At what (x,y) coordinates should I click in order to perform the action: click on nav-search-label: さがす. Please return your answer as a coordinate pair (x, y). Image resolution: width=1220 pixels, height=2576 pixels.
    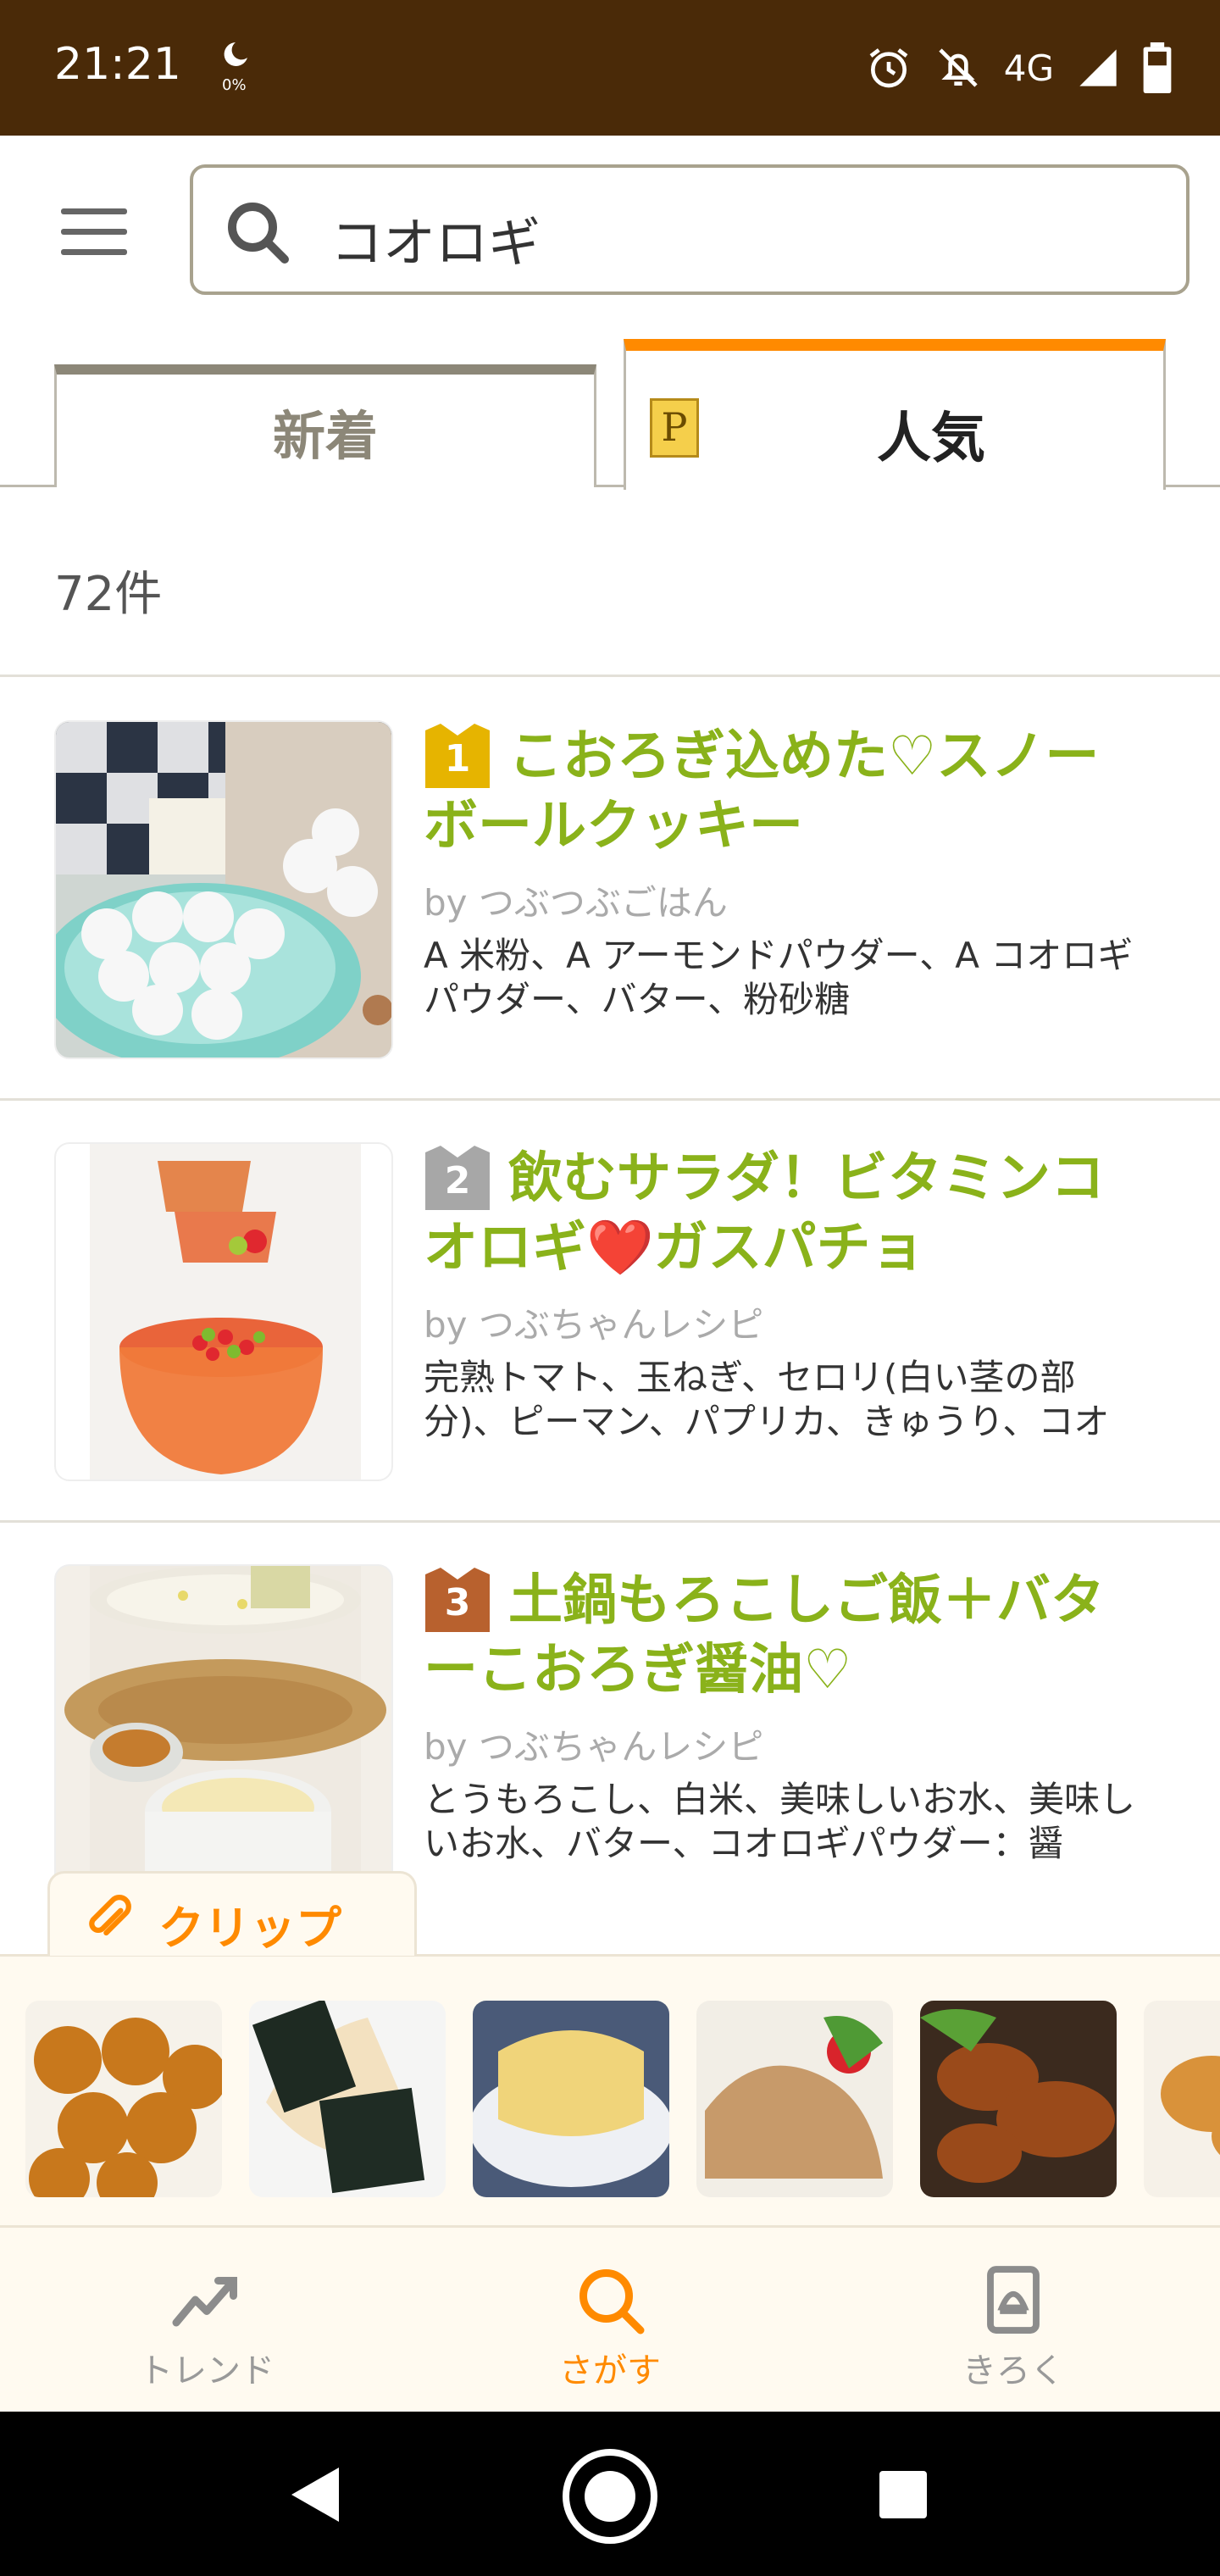
    Looking at the image, I should click on (610, 2370).